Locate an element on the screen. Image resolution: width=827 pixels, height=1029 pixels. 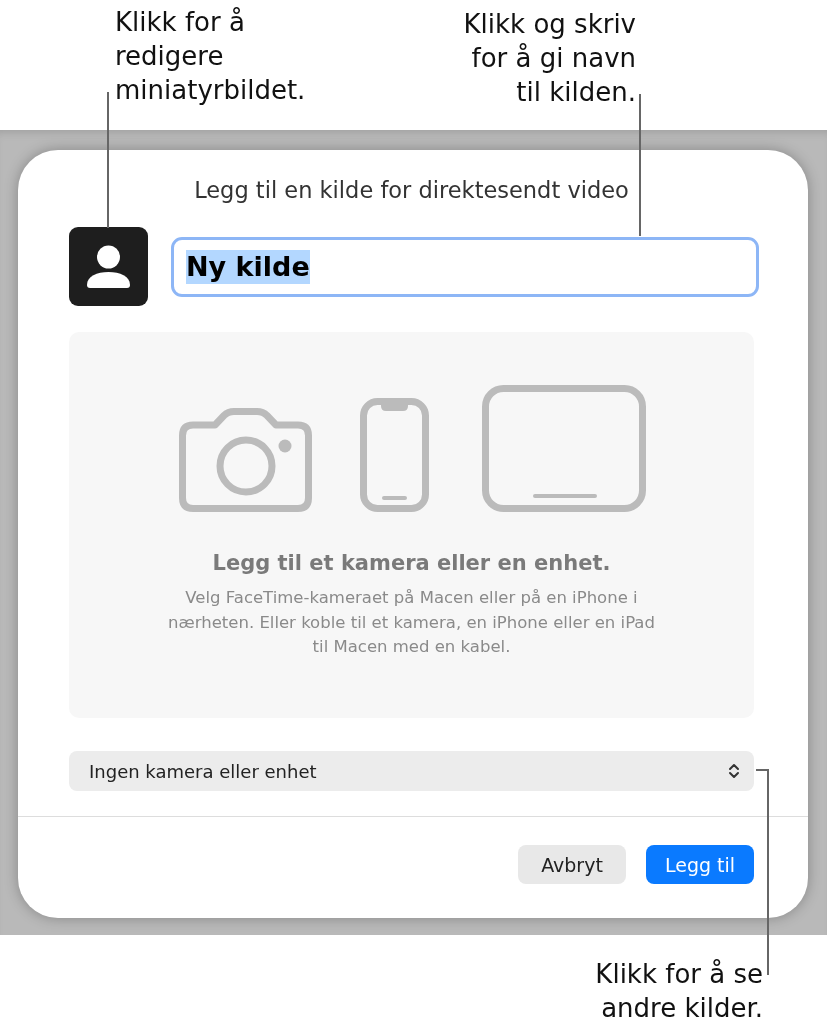
dialog-title: Legg til en kilde for direktesendt video is located at coordinates (411, 190).